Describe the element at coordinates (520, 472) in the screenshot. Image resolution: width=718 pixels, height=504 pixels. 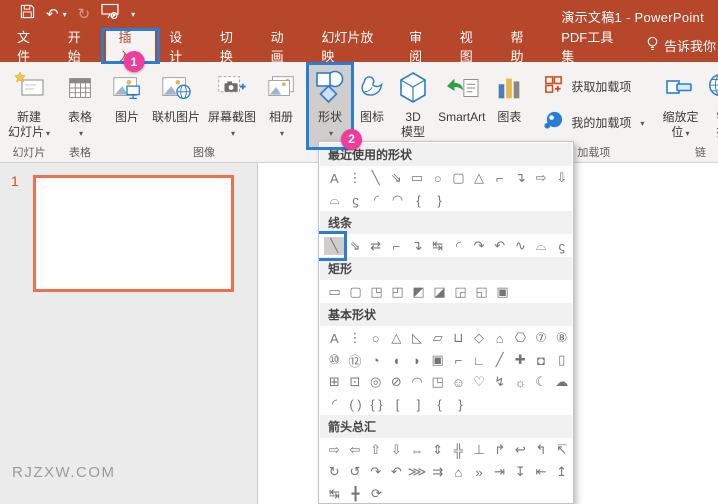
I see `shape-item: ↧` at that location.